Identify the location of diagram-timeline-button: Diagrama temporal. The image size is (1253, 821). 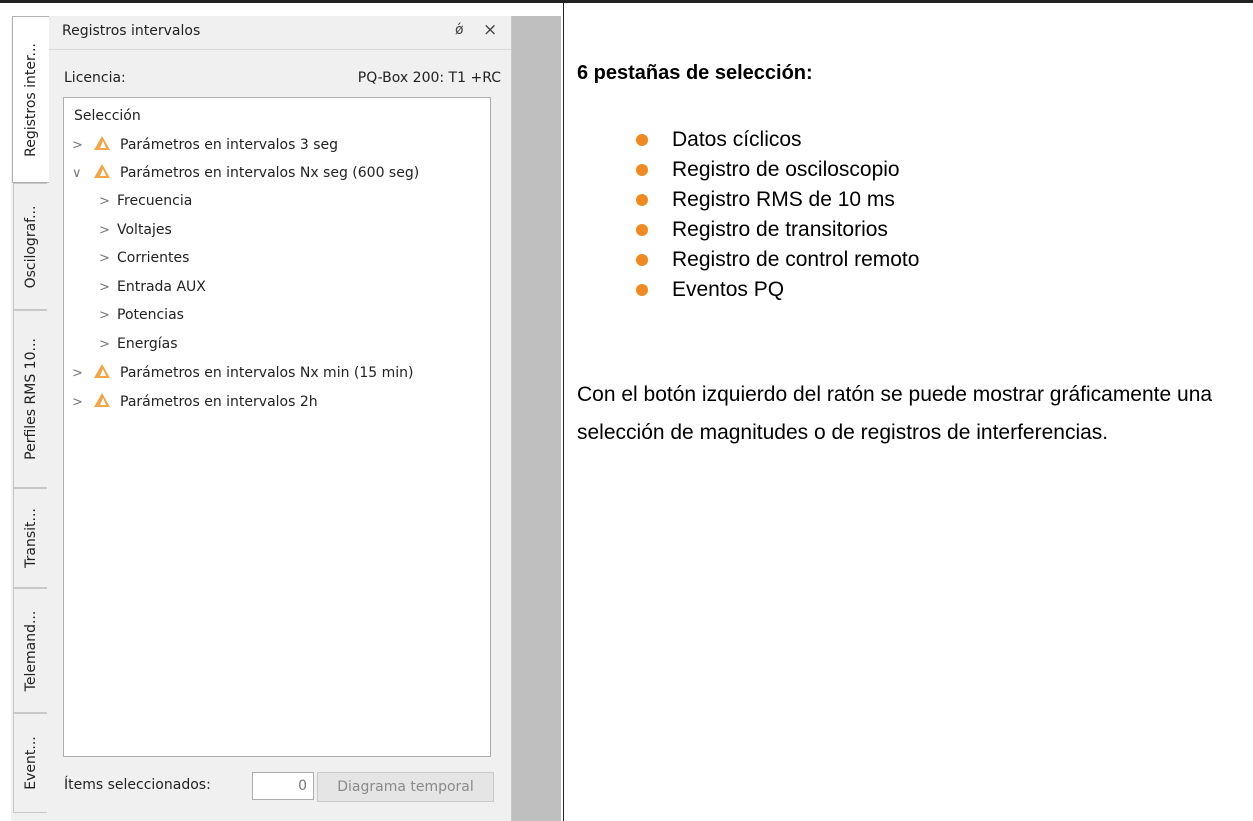
(405, 787).